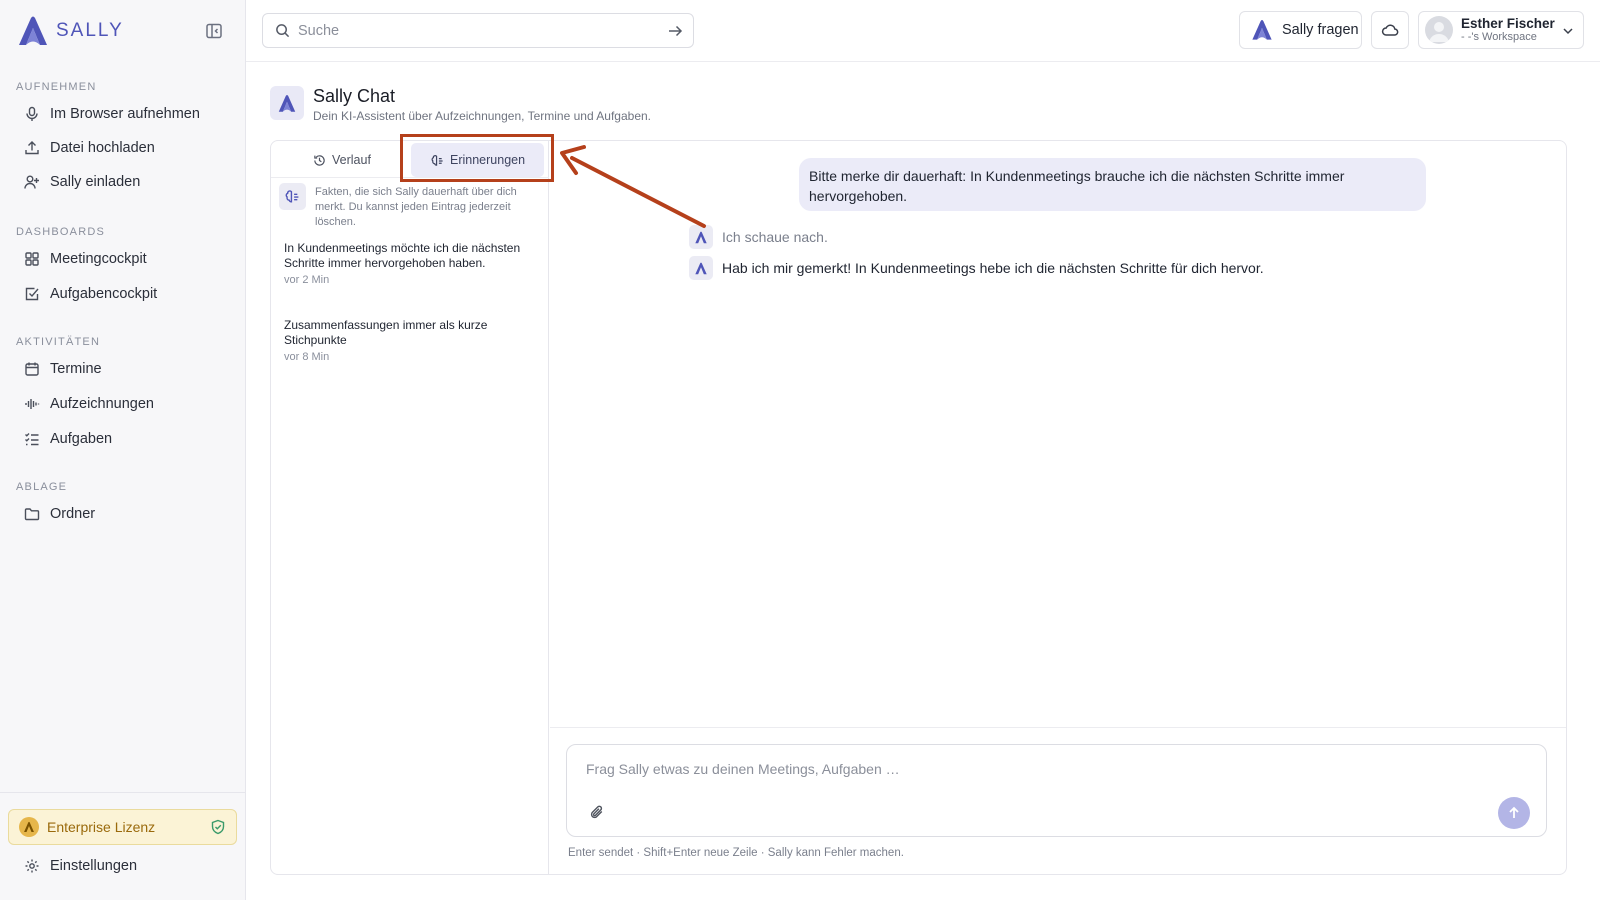  I want to click on tab-label: Verlauf, so click(351, 160).